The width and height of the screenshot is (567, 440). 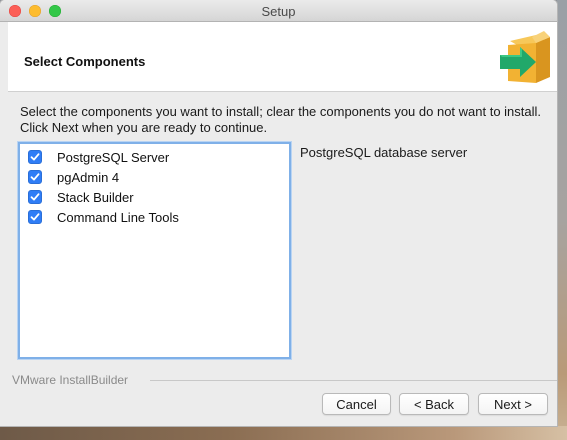 What do you see at coordinates (88, 177) in the screenshot?
I see `component-label: pgAdmin 4` at bounding box center [88, 177].